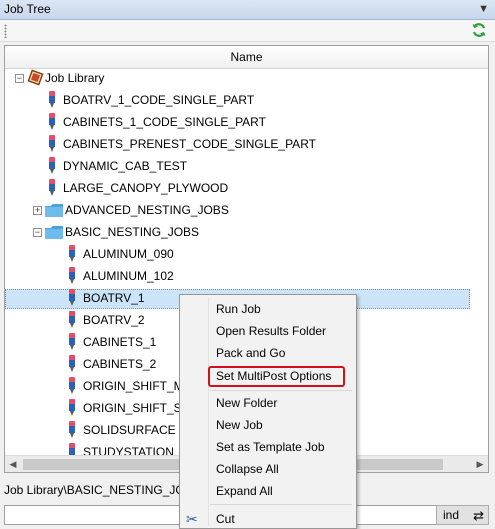 This screenshot has width=495, height=529. I want to click on tree-item-label: BASIC_NESTING_JOBS, so click(132, 232).